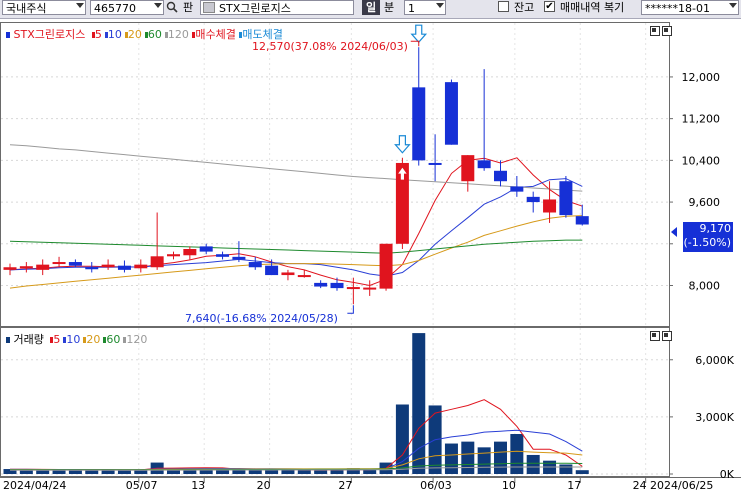  Describe the element at coordinates (667, 31) in the screenshot. I see `price-panel-maximize-button` at that location.